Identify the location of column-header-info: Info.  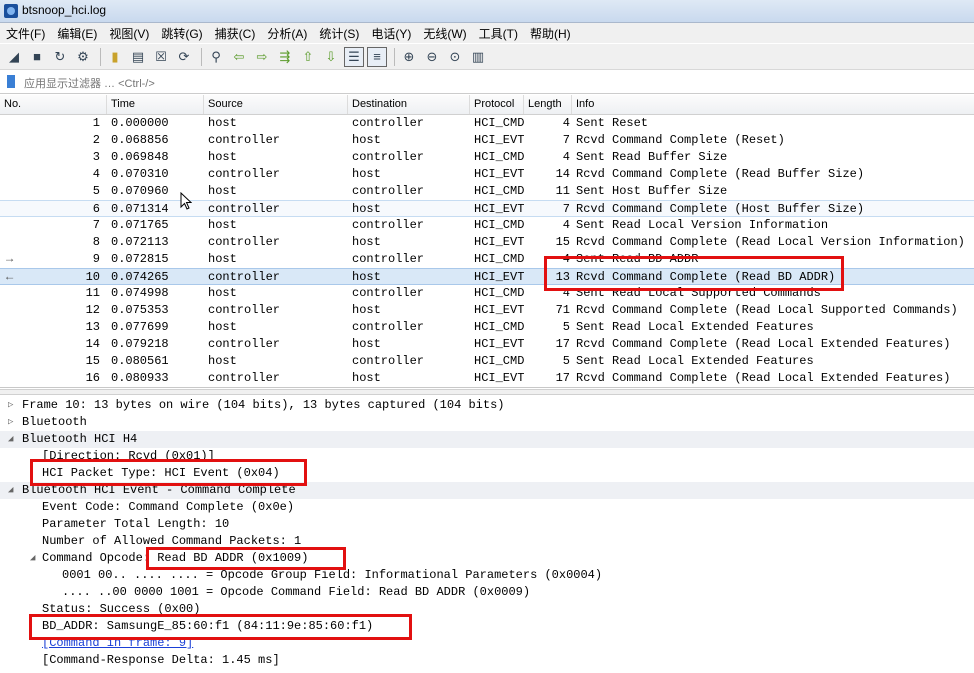
(773, 104).